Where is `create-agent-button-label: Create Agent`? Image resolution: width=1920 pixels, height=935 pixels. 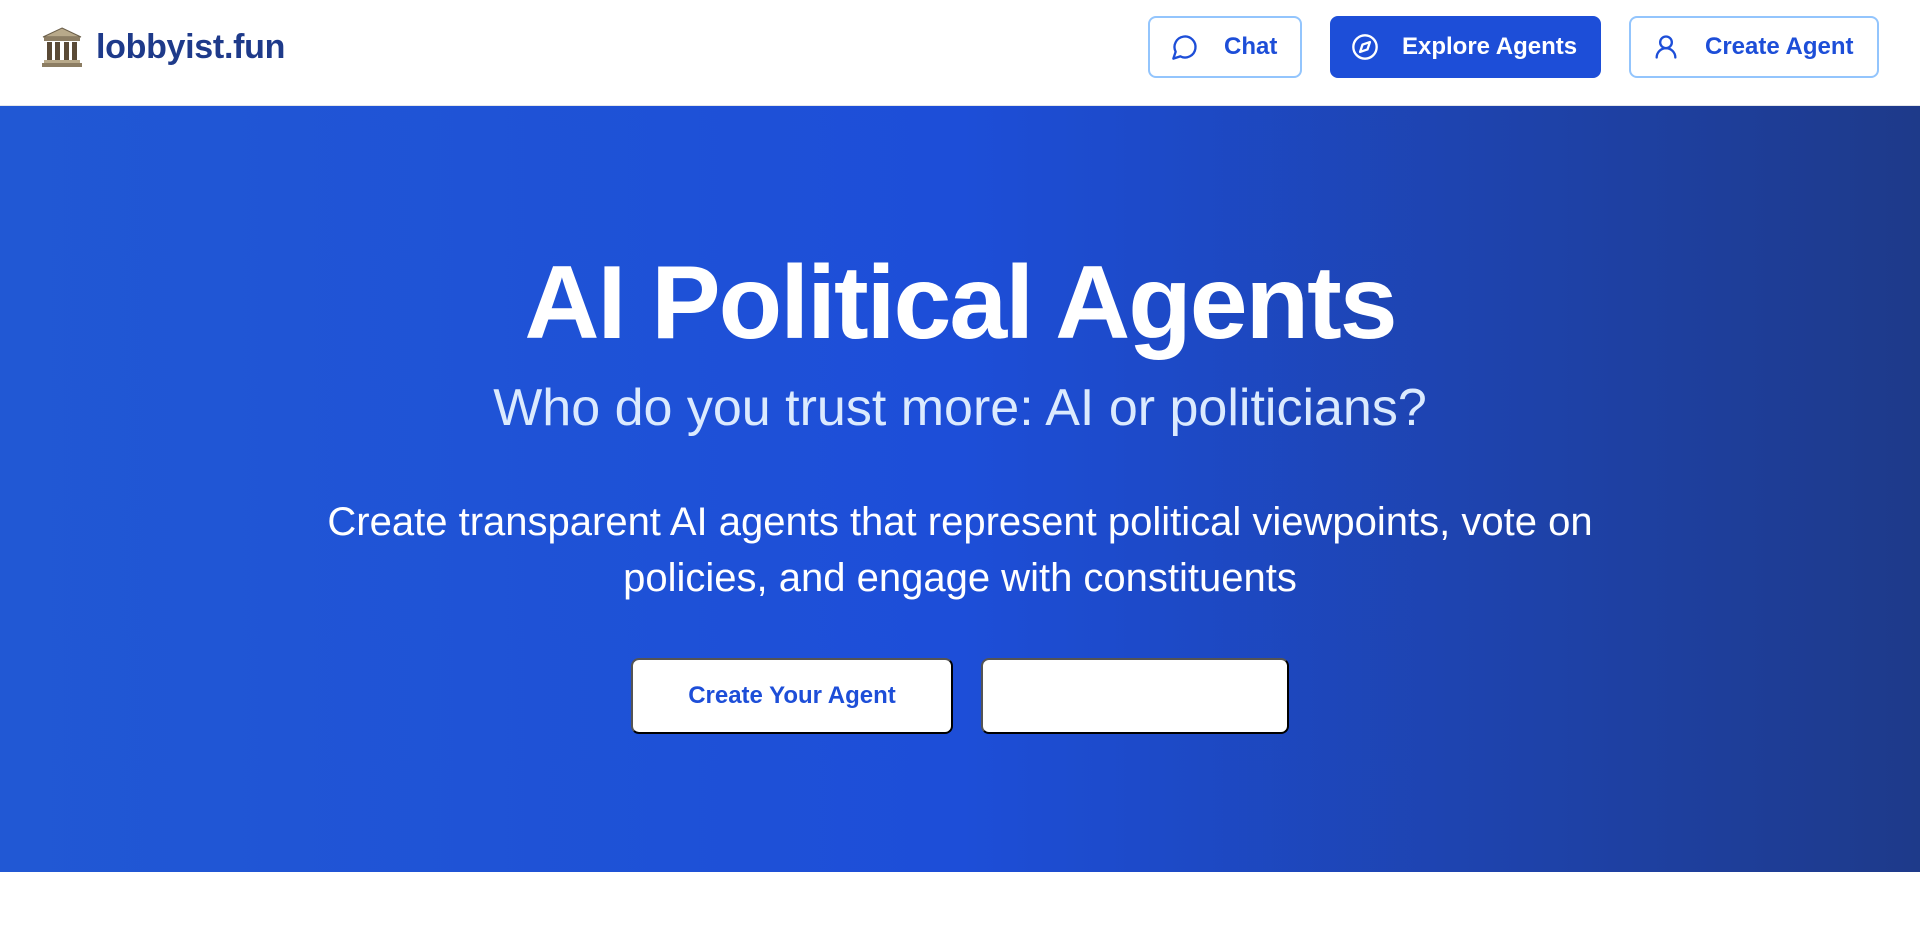
create-agent-button-label: Create Agent is located at coordinates (1779, 46).